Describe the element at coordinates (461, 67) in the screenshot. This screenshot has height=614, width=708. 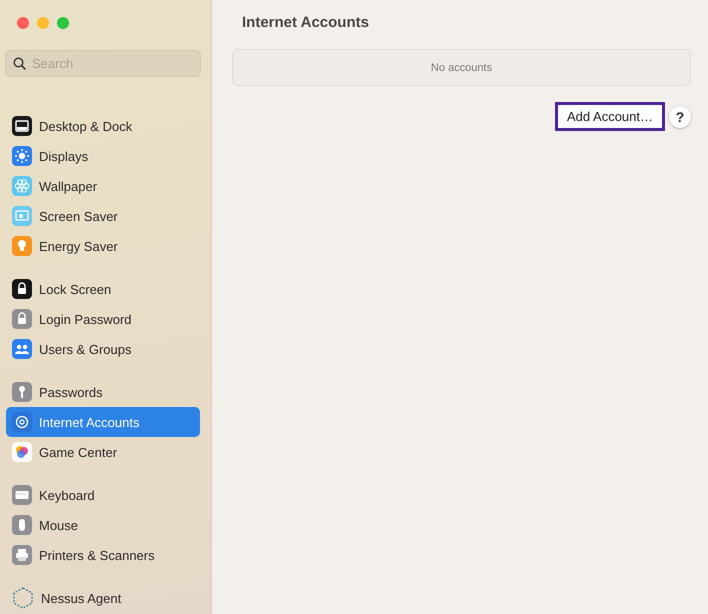
I see `empty-accounts-list: No accounts` at that location.